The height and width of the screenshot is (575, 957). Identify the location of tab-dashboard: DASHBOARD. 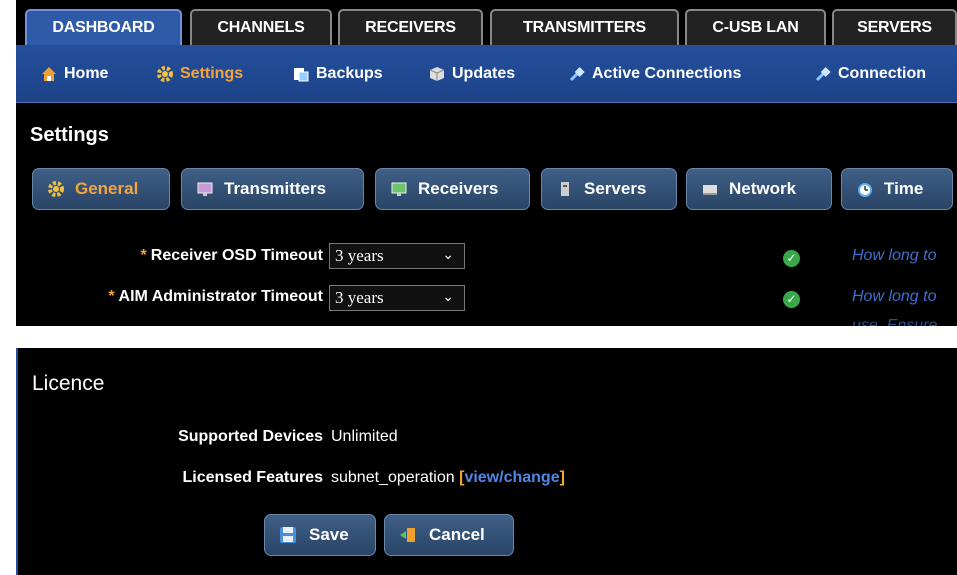
(103, 27).